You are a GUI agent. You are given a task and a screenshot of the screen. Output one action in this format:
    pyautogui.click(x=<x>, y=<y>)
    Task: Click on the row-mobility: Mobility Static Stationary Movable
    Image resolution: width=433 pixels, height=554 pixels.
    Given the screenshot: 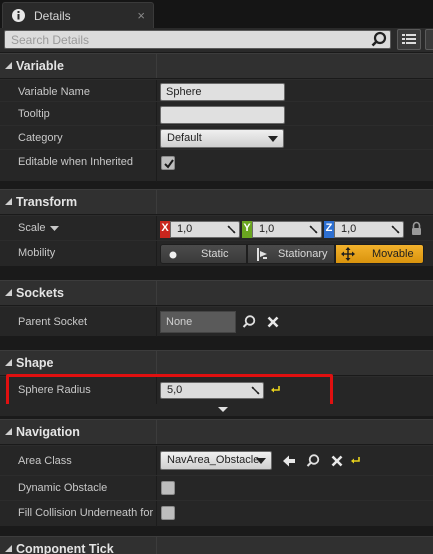 What is the action you would take?
    pyautogui.click(x=216, y=253)
    